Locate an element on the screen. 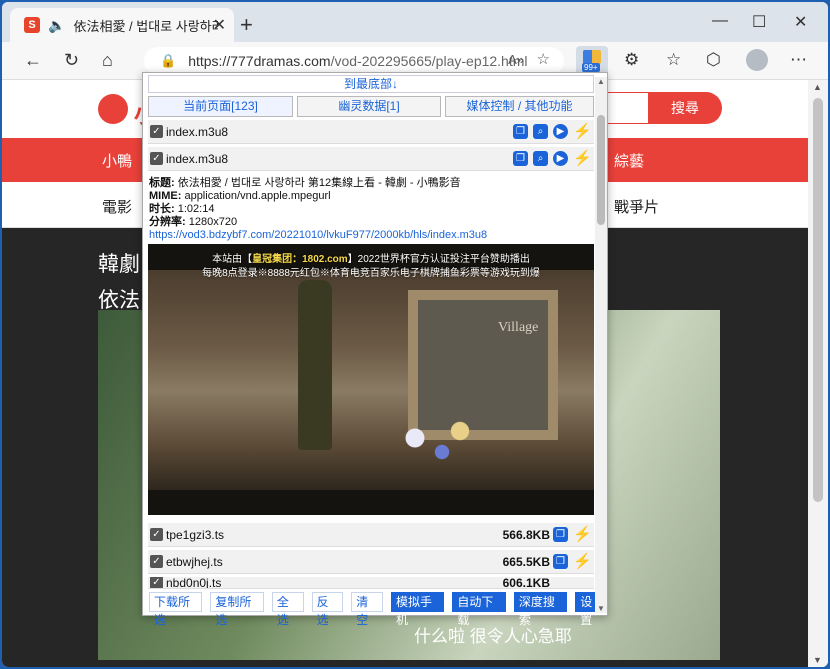  url-path: /vod-202295665/play-ep12.html is located at coordinates (429, 61).